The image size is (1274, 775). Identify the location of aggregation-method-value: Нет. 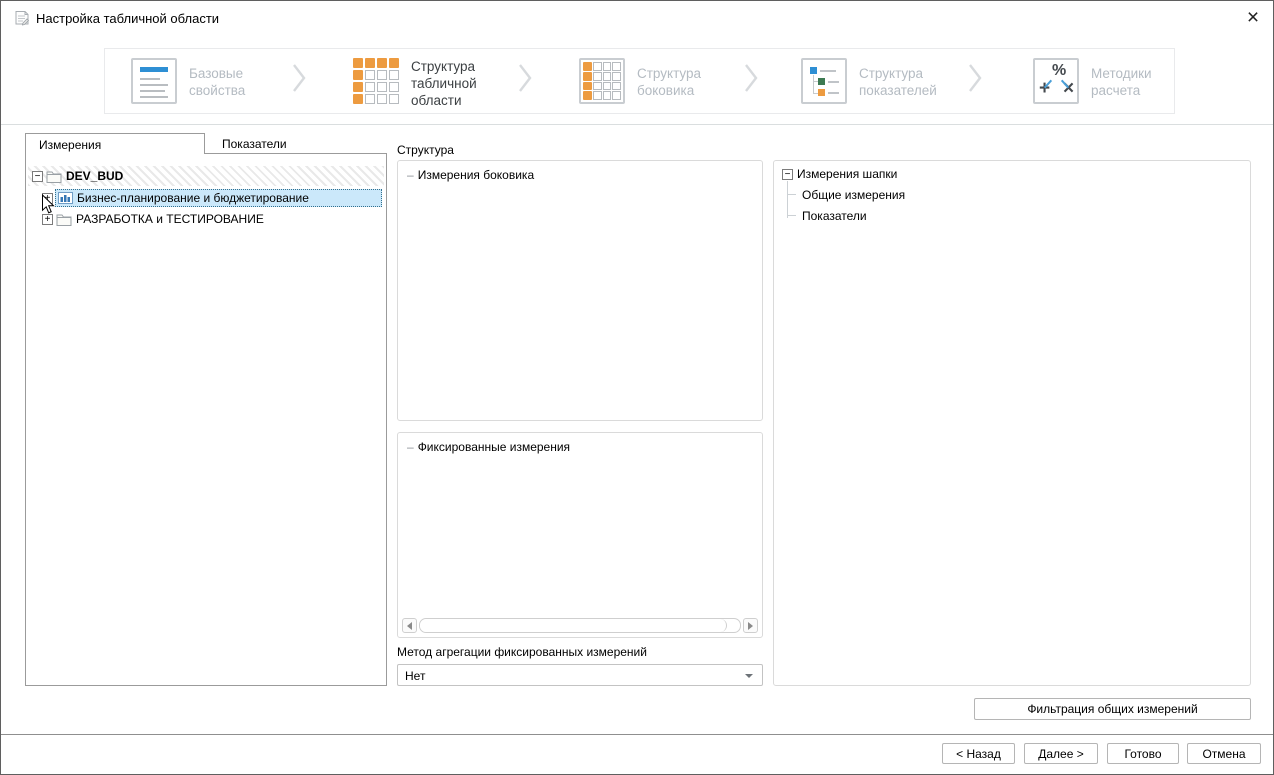
(415, 676).